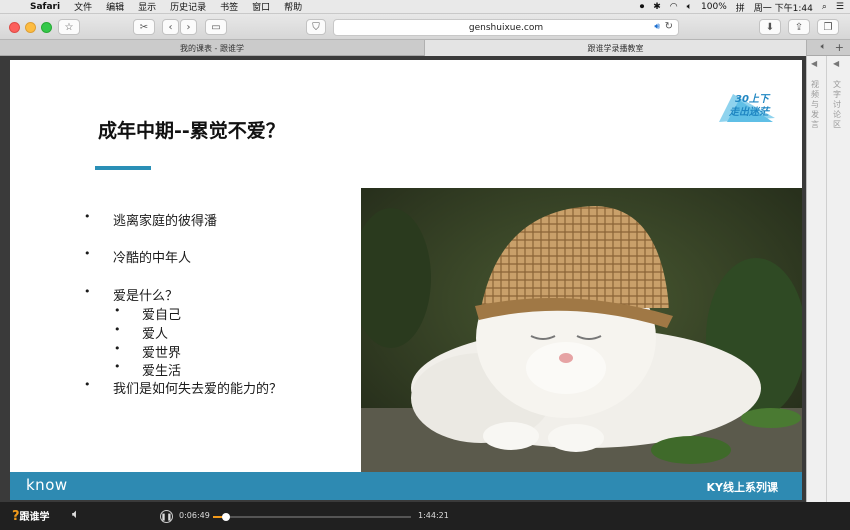 Image resolution: width=850 pixels, height=530 pixels. What do you see at coordinates (657, 27) in the screenshot?
I see `tab-audio-icon: 🔊︎` at bounding box center [657, 27].